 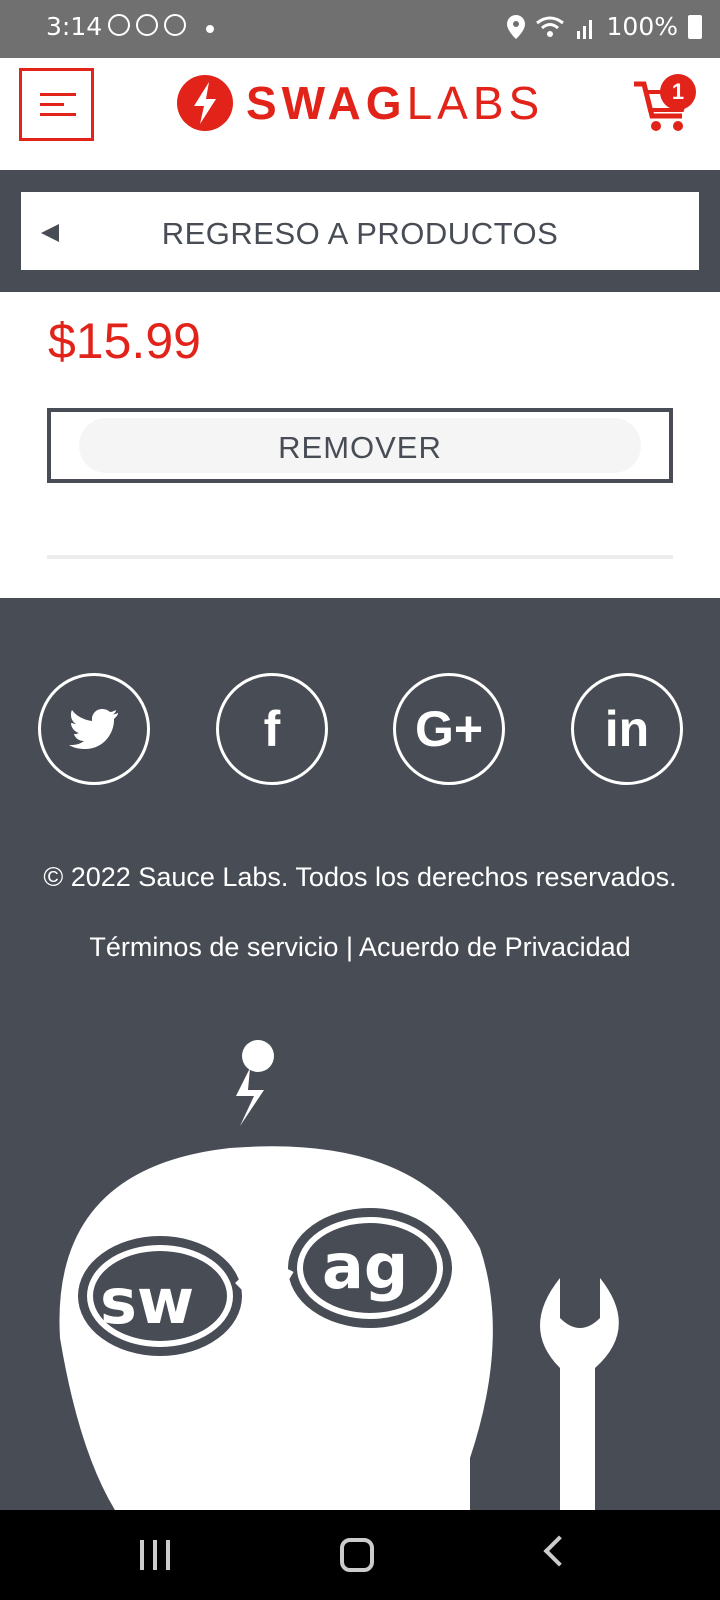 I want to click on back-bar: REGRESO A PRODUCTOS, so click(x=360, y=231).